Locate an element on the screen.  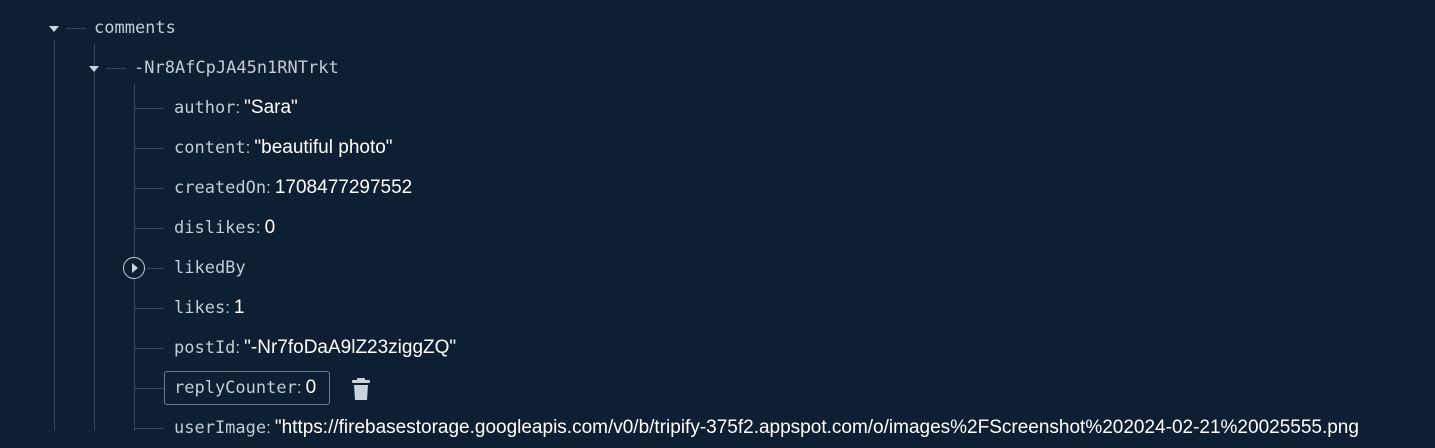
field-value: "Sara" is located at coordinates (271, 107).